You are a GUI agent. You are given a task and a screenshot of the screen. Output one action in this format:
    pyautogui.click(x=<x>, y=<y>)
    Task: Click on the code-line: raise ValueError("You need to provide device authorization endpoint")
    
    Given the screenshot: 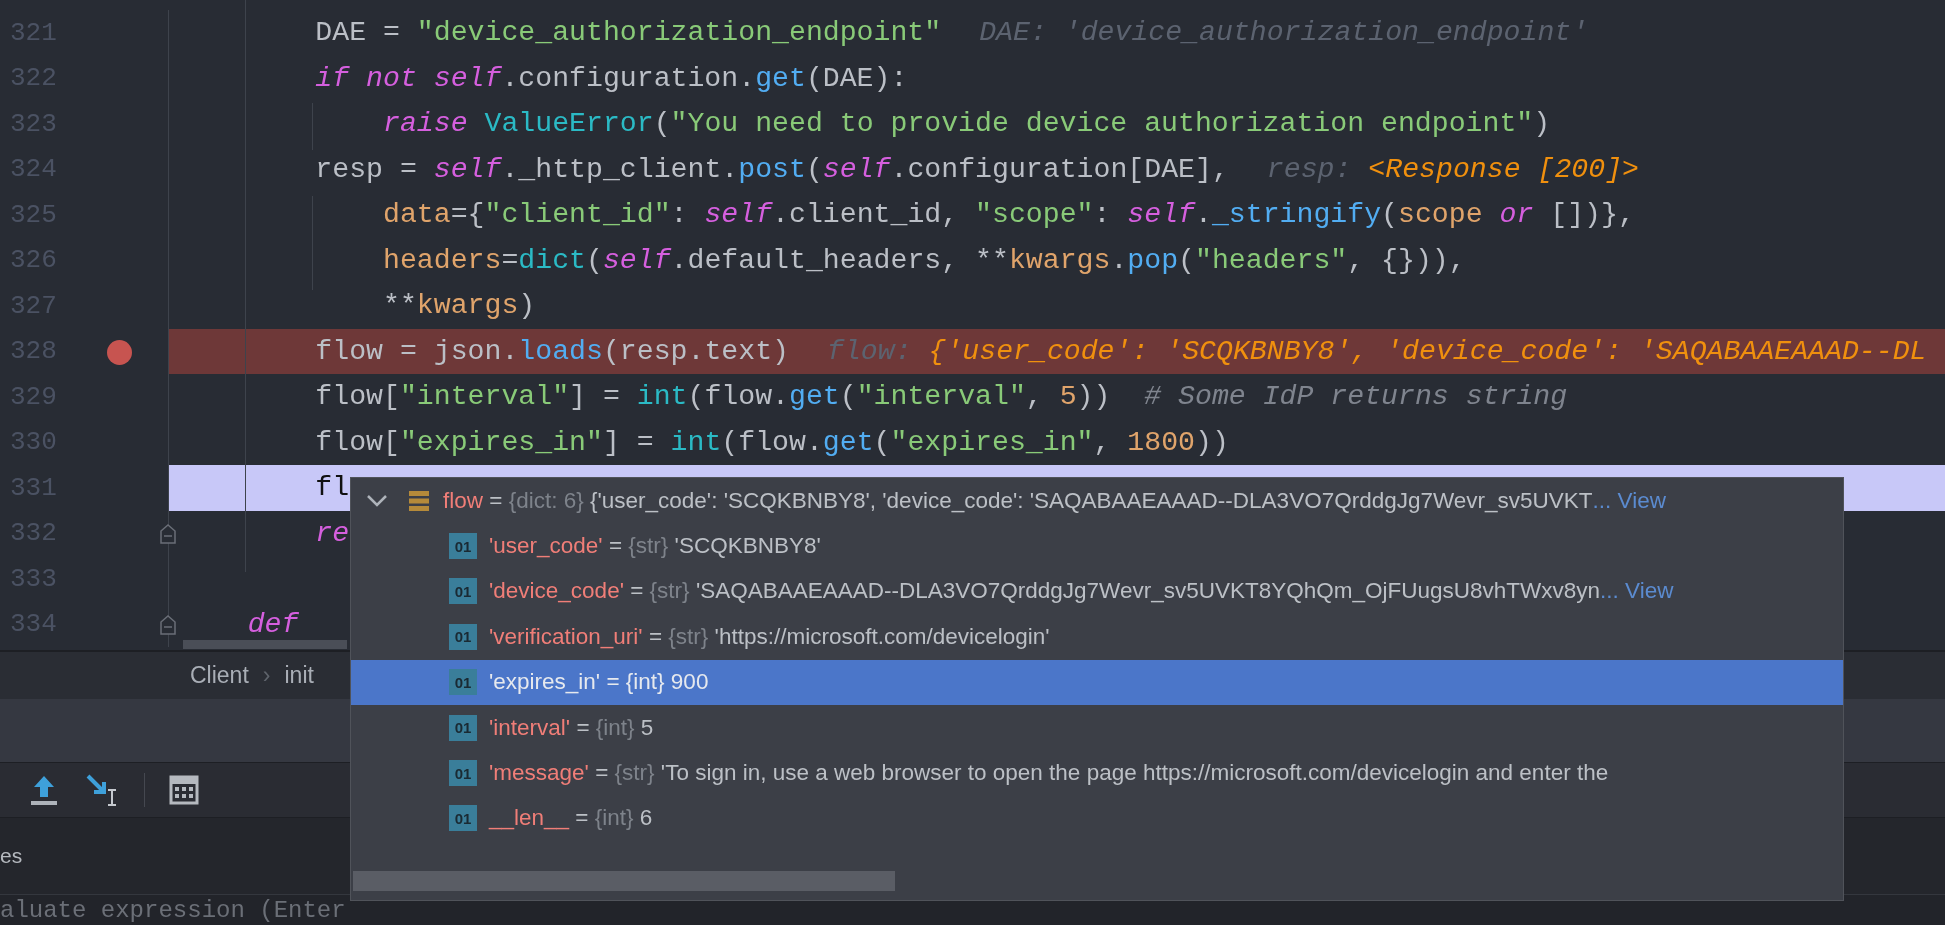 What is the action you would take?
    pyautogui.click(x=966, y=124)
    